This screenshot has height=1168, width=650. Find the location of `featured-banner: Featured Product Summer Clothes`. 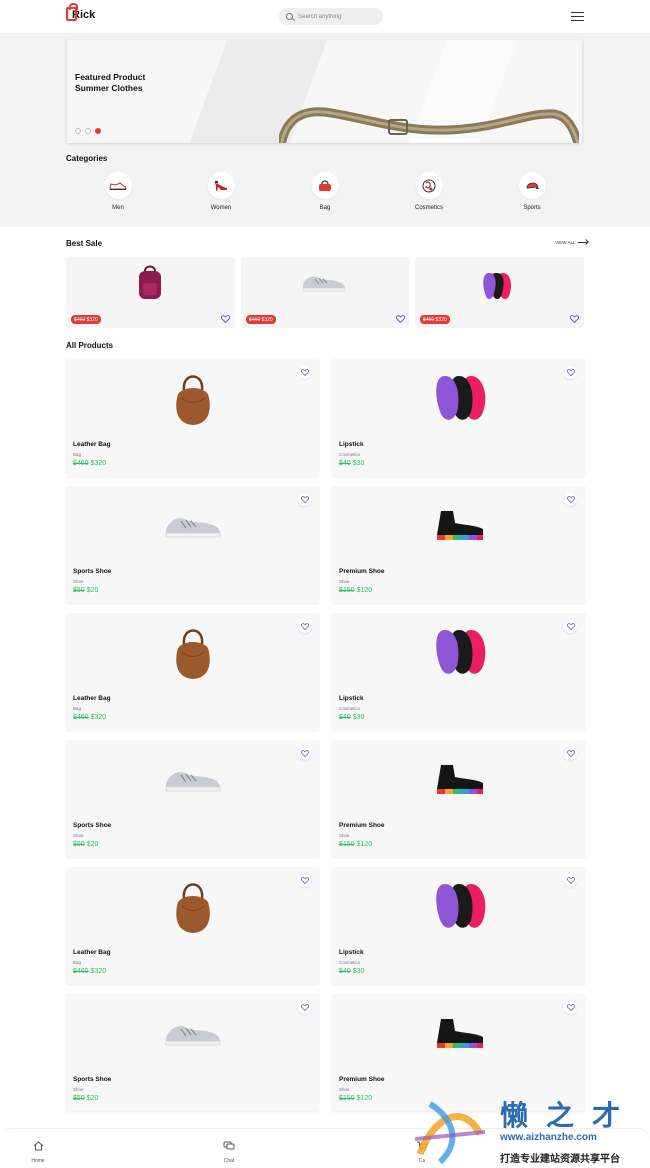

featured-banner: Featured Product Summer Clothes is located at coordinates (324, 91).